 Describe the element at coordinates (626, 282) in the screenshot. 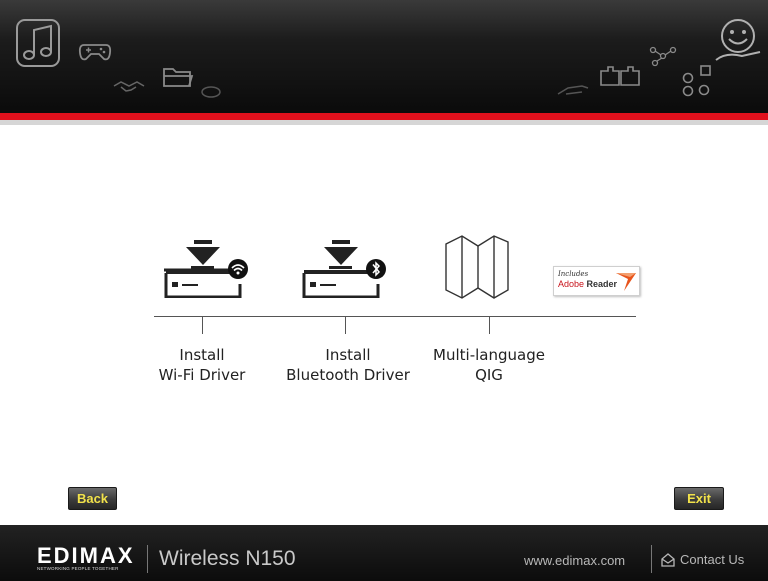

I see `adobe-swoosh-icon` at that location.